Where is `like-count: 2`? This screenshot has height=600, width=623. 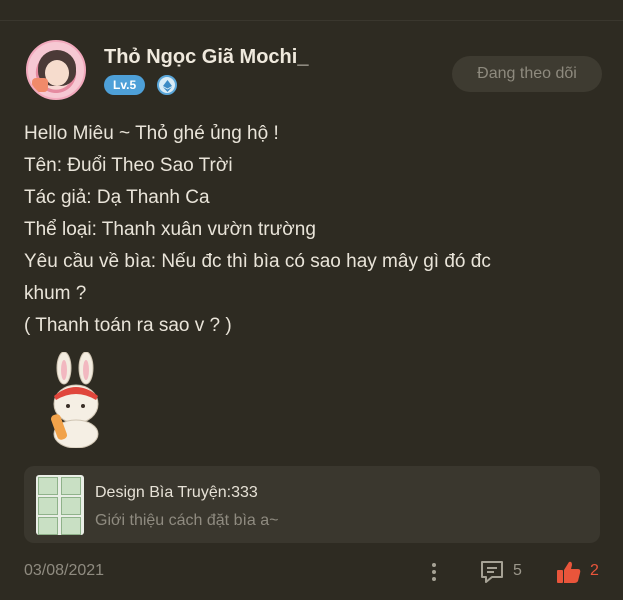 like-count: 2 is located at coordinates (594, 570).